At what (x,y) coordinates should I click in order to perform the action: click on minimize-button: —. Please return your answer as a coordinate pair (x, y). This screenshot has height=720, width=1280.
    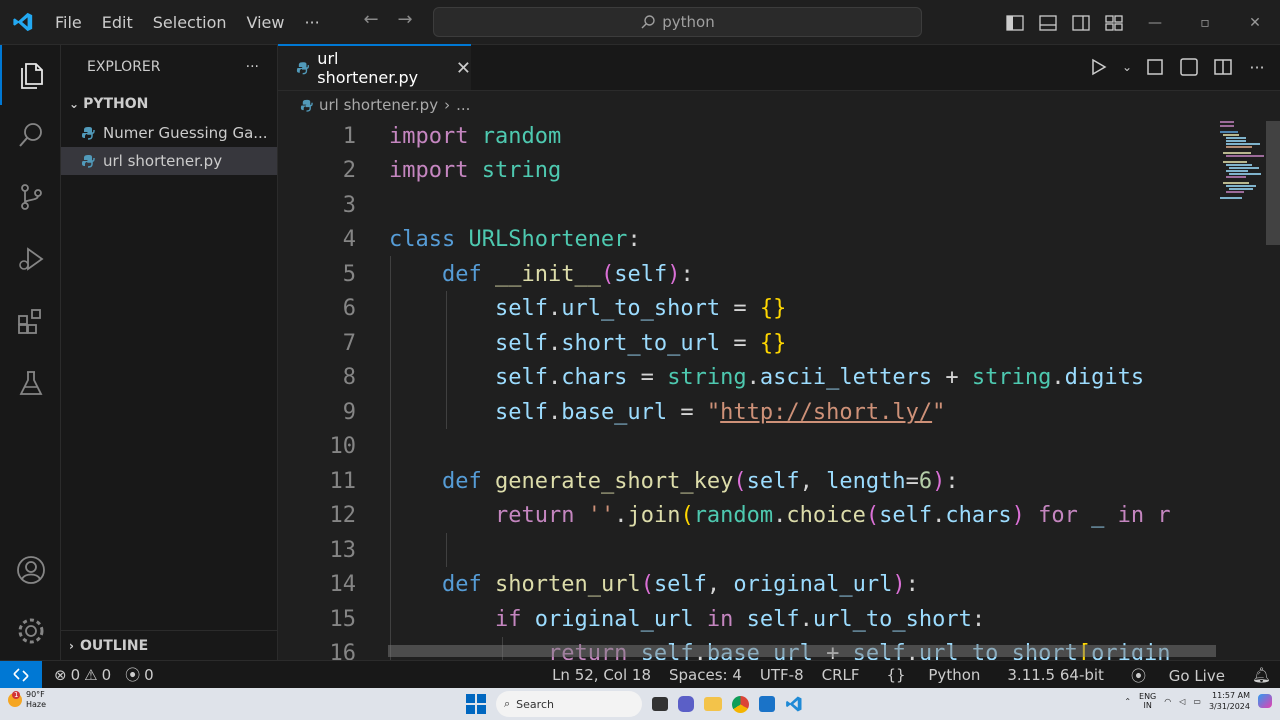
    Looking at the image, I should click on (1155, 22).